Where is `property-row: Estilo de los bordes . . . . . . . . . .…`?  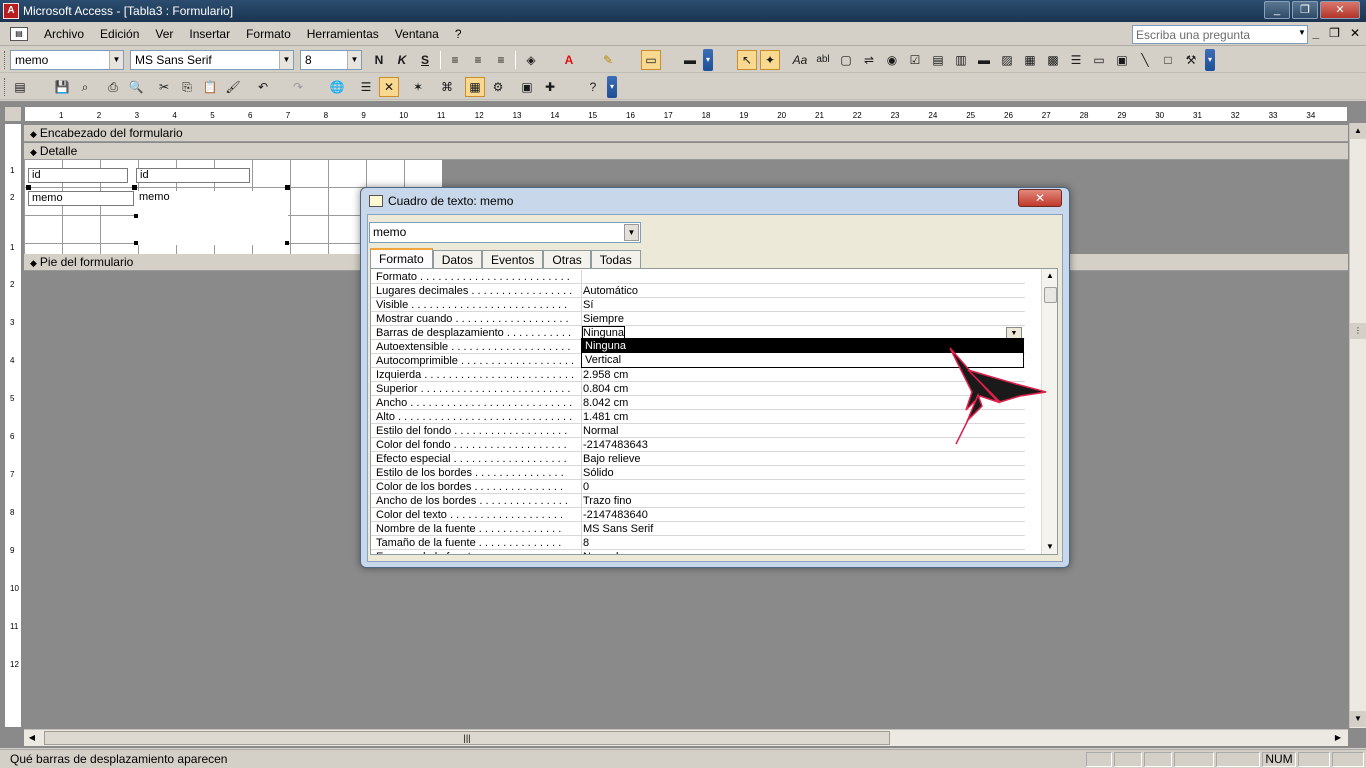
property-row: Estilo de los bordes . . . . . . . . . .… is located at coordinates (698, 473).